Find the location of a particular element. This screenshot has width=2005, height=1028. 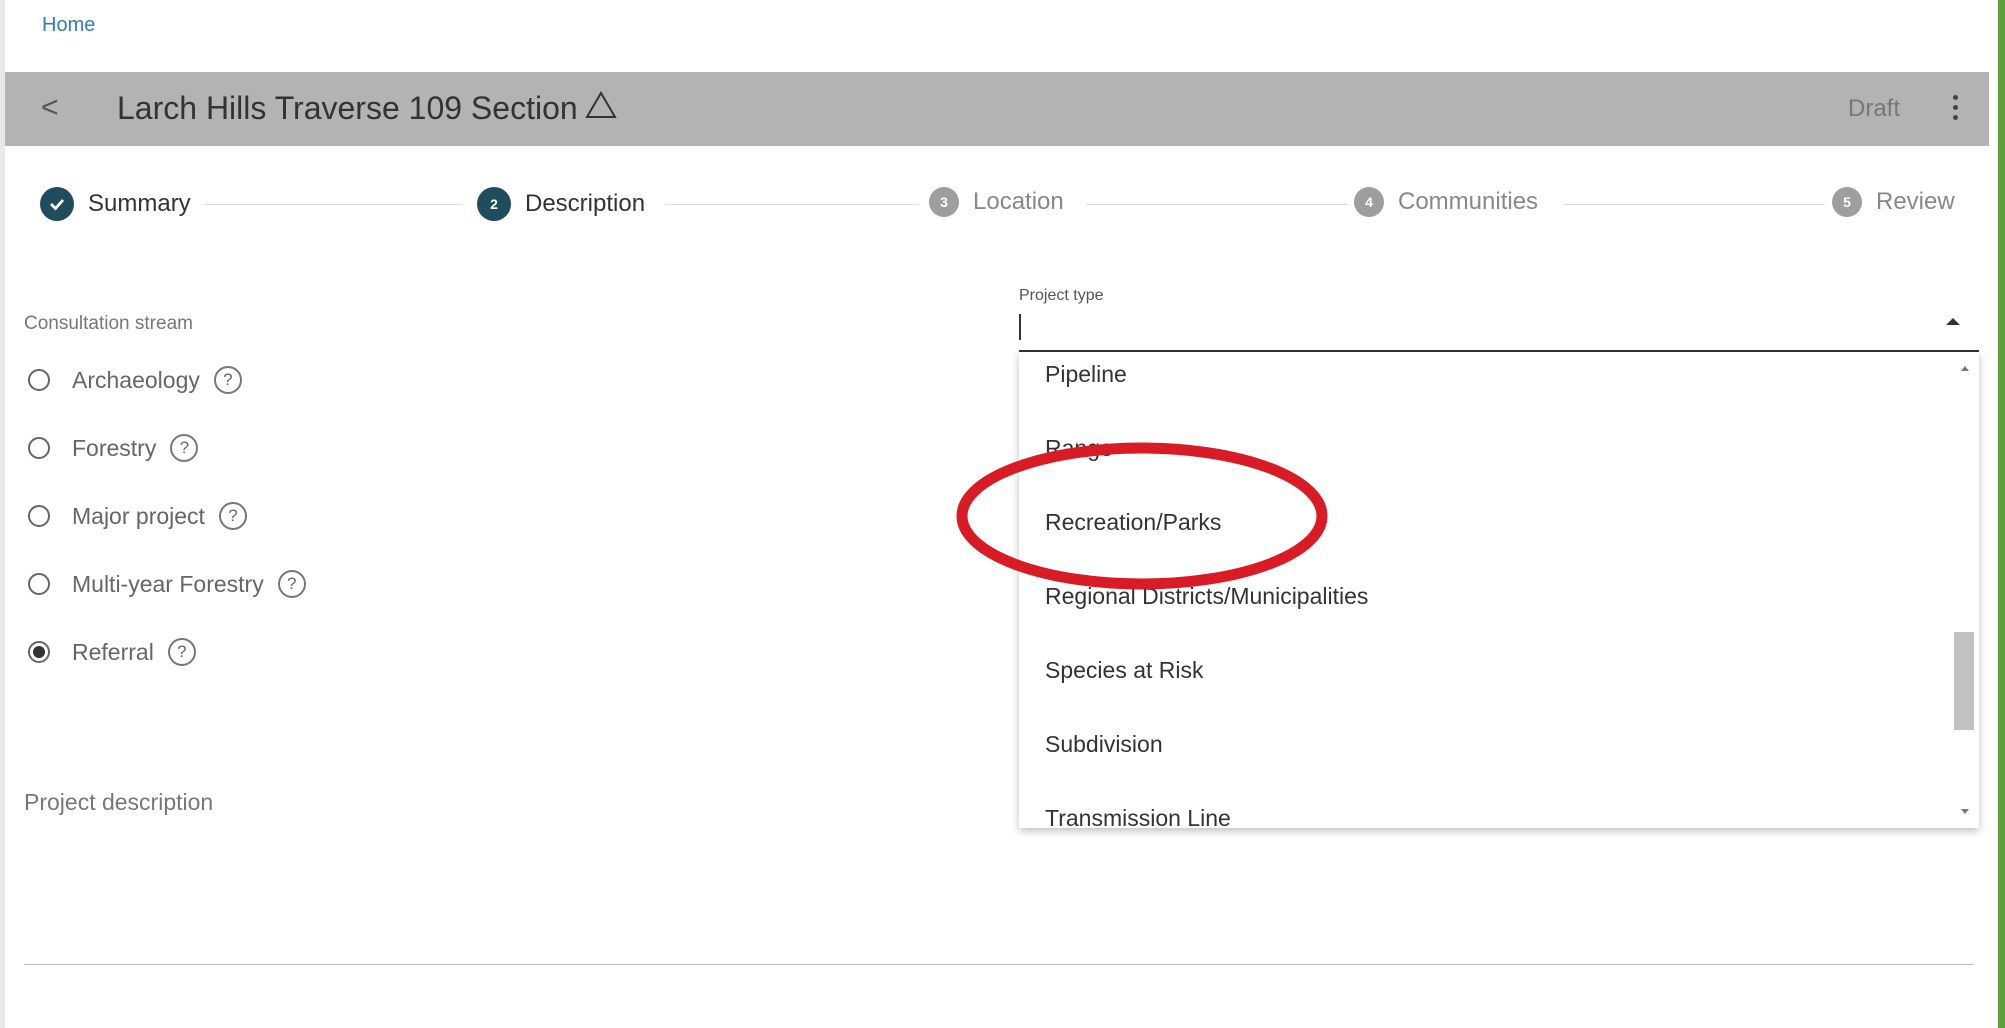

radio-referral: Referral ? is located at coordinates (112, 652).